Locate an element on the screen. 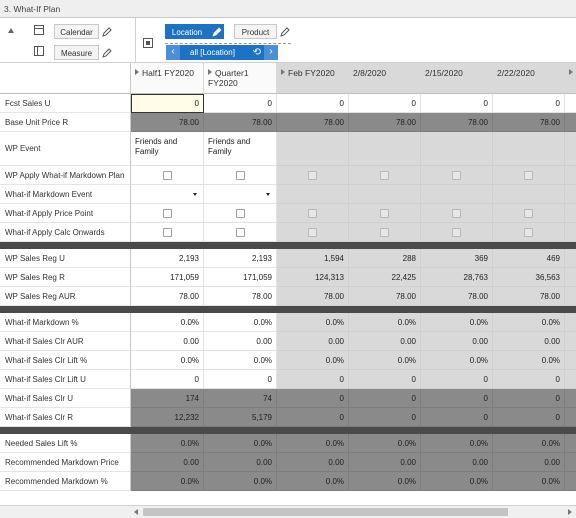 This screenshot has width=576, height=518. calendar-dimension-chip: Calendar is located at coordinates (76, 31).